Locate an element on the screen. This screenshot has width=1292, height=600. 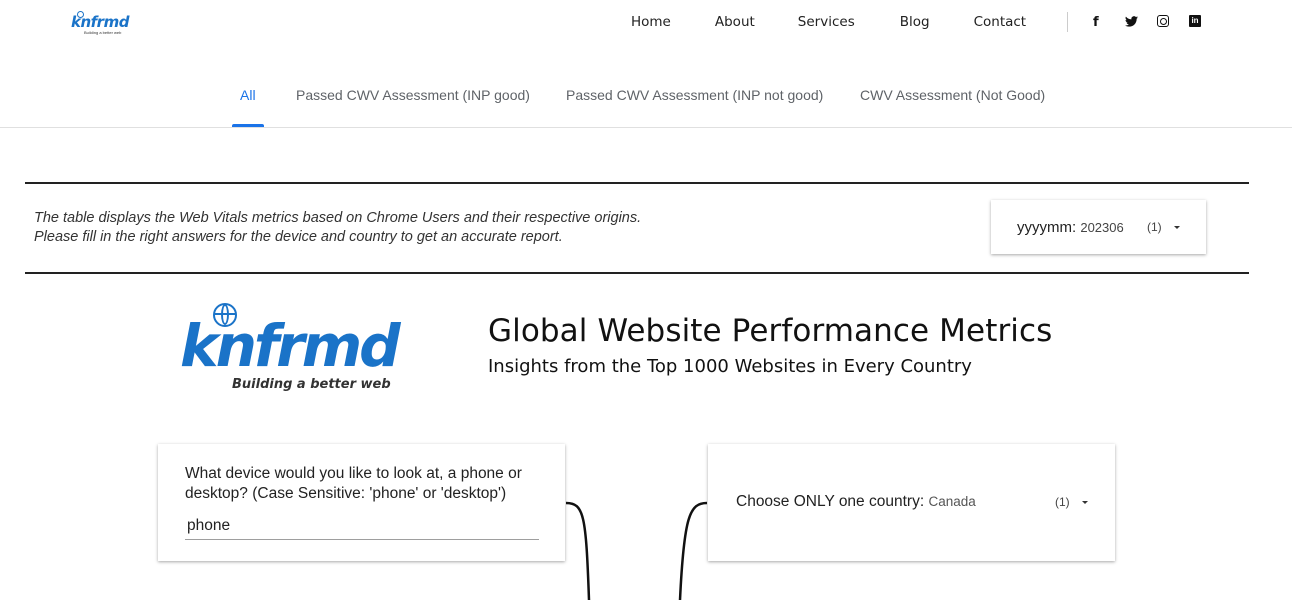
country-filter-value: Canada is located at coordinates (952, 501).